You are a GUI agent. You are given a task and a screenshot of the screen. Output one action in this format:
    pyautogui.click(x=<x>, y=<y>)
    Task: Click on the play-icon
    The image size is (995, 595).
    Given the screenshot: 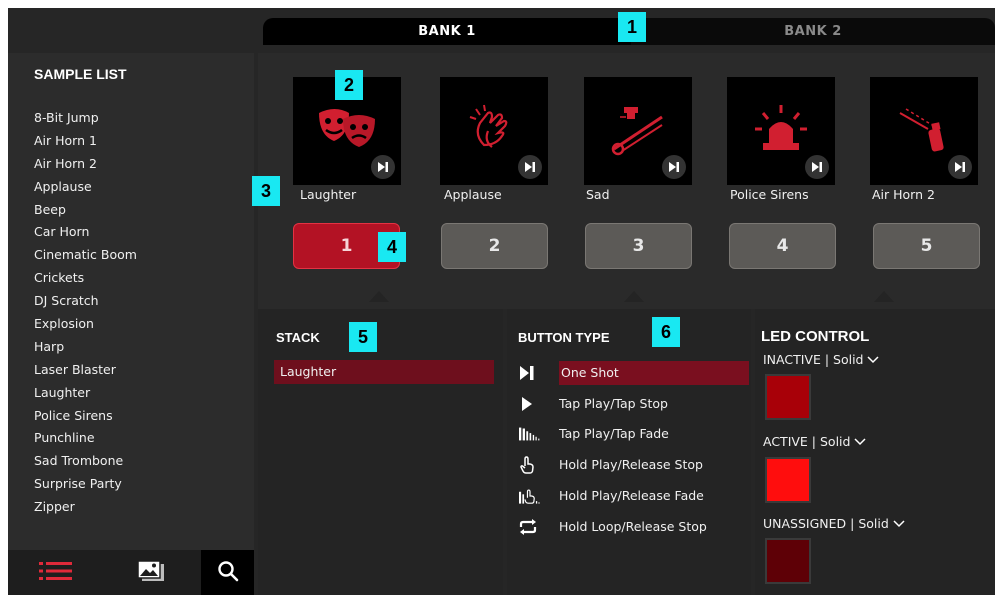 What is the action you would take?
    pyautogui.click(x=530, y=404)
    